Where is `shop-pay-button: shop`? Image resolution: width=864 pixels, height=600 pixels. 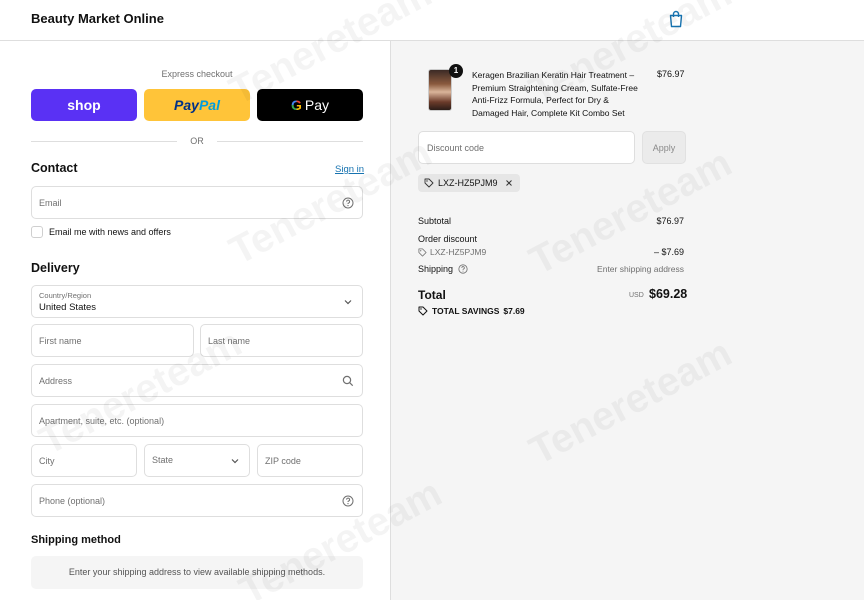 shop-pay-button: shop is located at coordinates (84, 105).